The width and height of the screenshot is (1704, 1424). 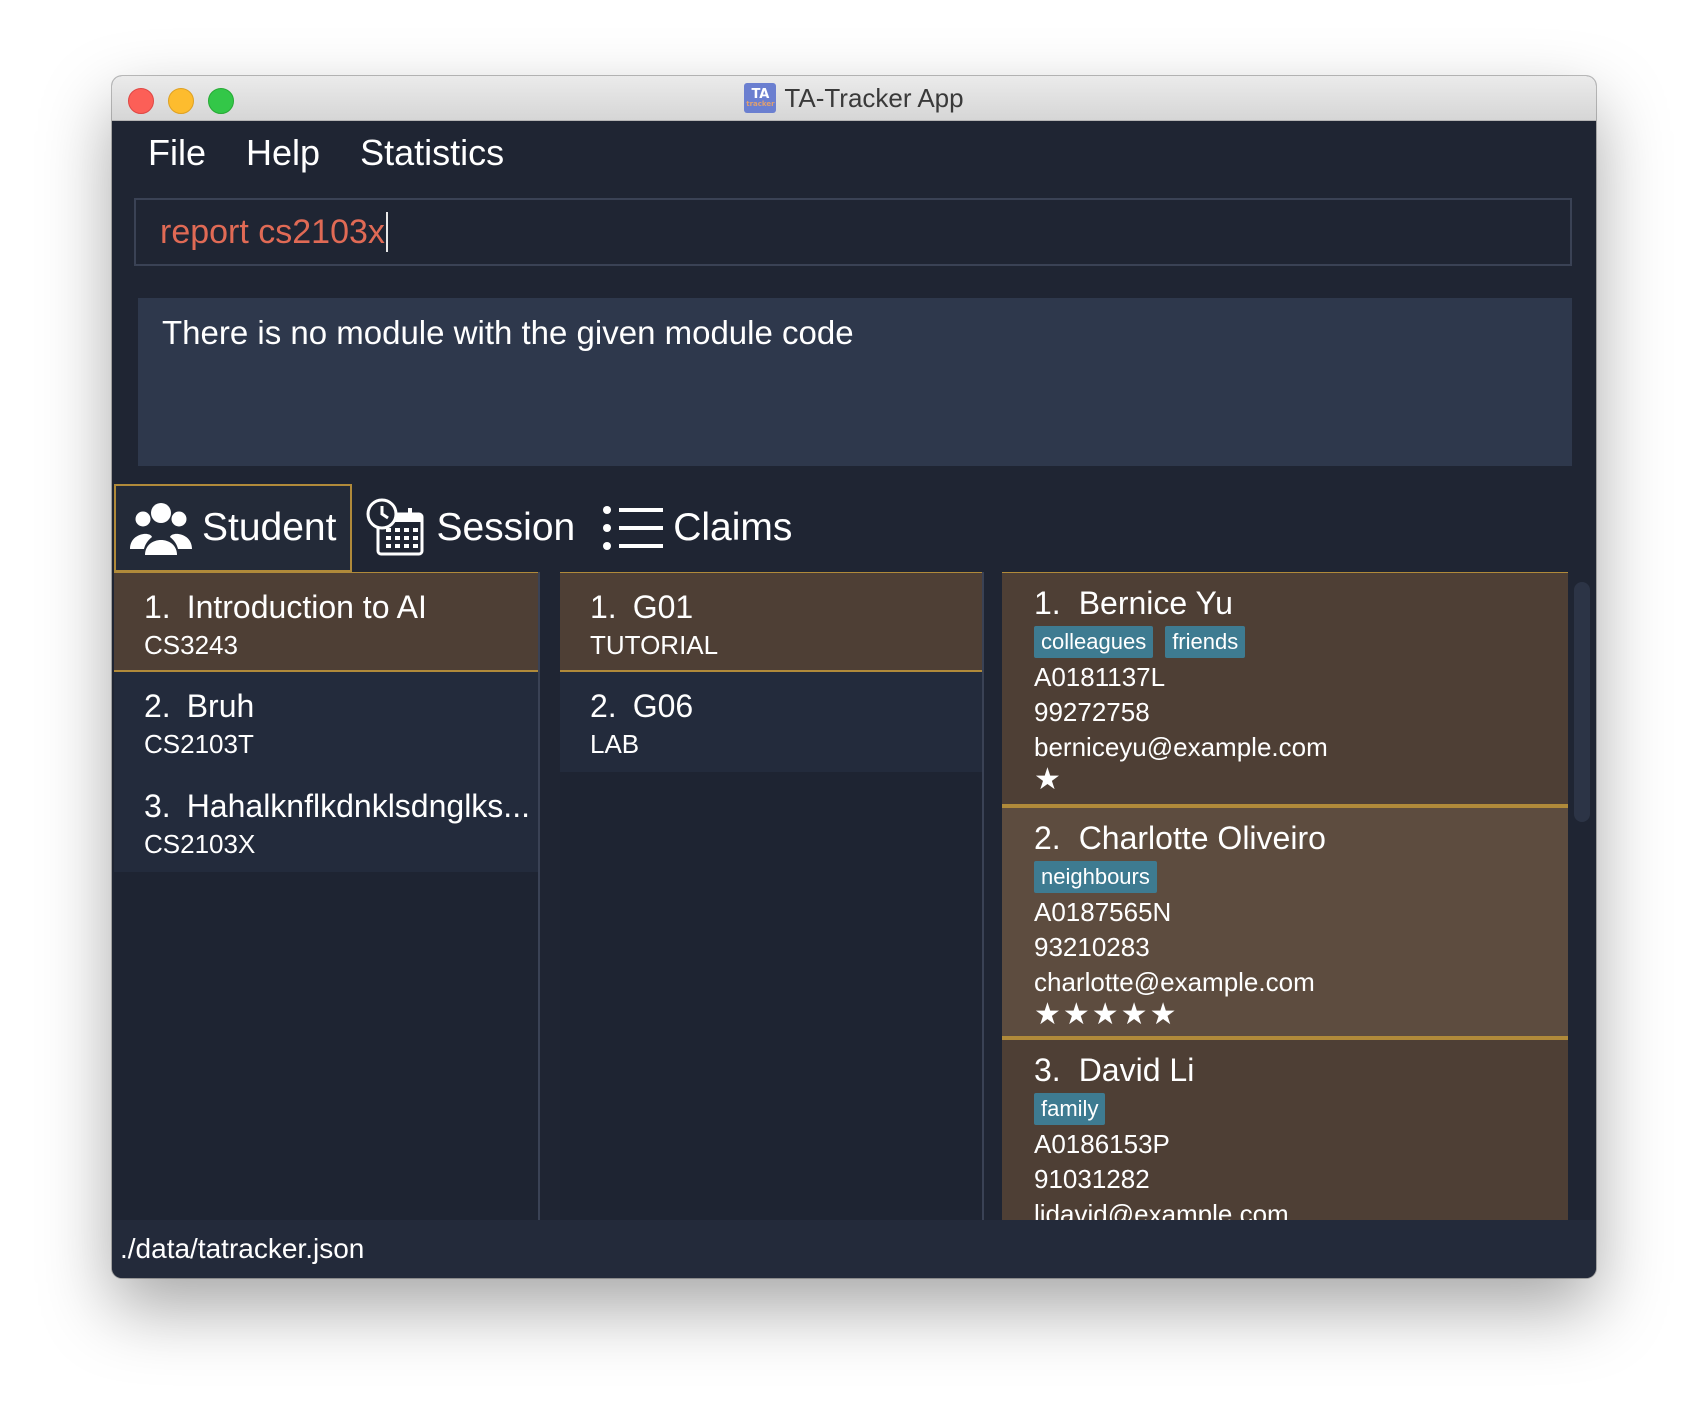 What do you see at coordinates (771, 622) in the screenshot?
I see `group-card: 1. G01 TUTORIAL` at bounding box center [771, 622].